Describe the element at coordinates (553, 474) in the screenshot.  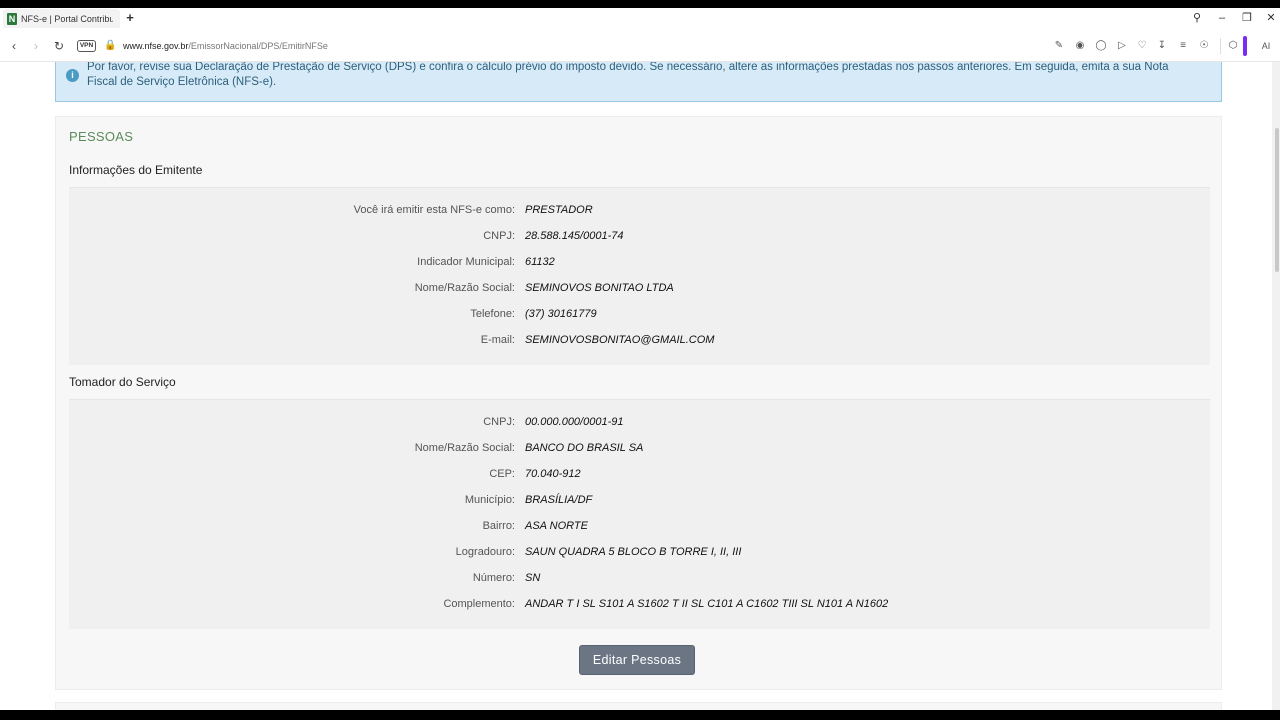
I see `field-value: 70.040-912` at that location.